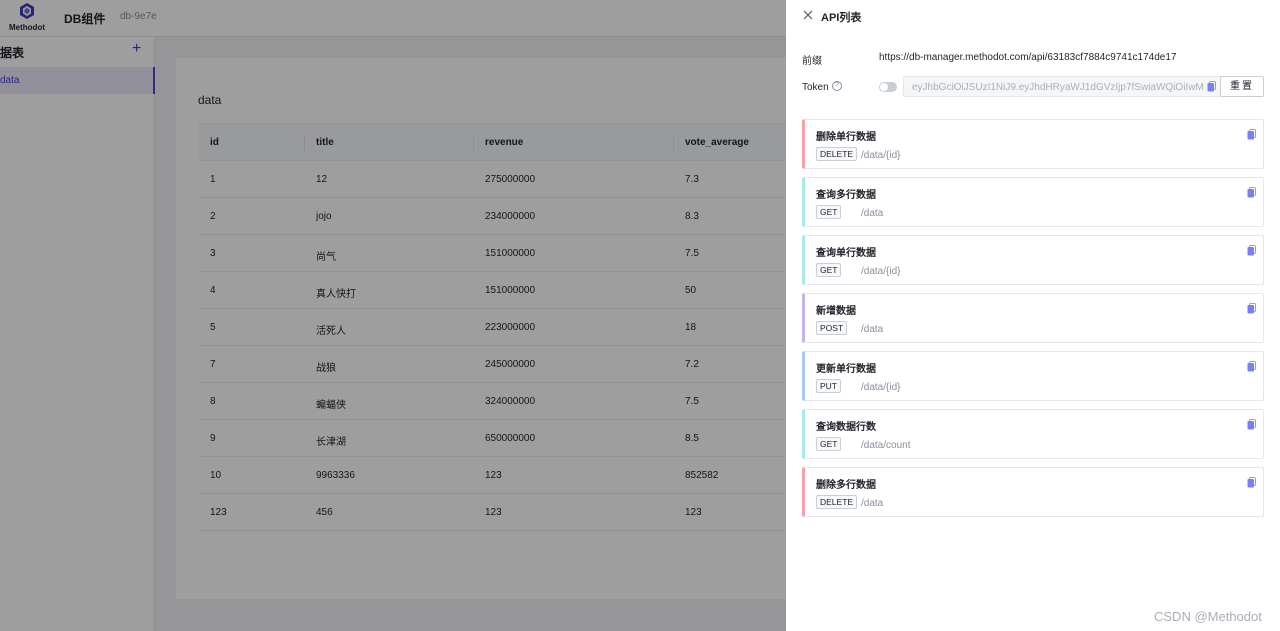  Describe the element at coordinates (828, 386) in the screenshot. I see `api-method-badge: PUT` at that location.